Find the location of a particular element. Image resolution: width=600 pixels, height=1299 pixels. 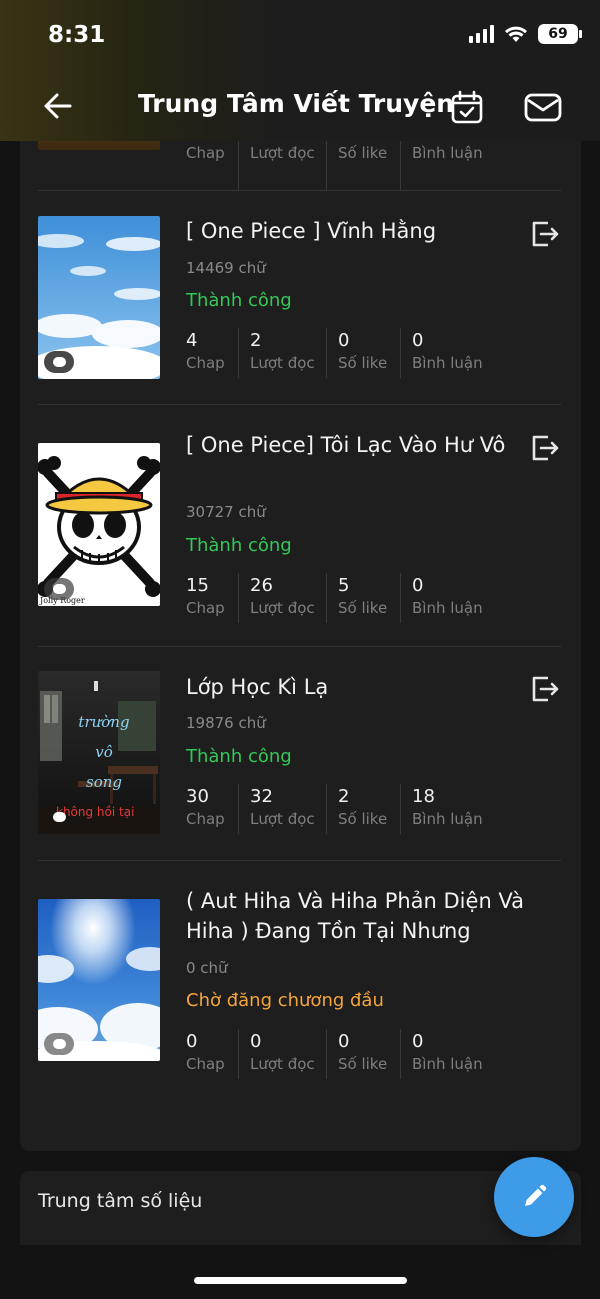

mail-icon is located at coordinates (543, 107).